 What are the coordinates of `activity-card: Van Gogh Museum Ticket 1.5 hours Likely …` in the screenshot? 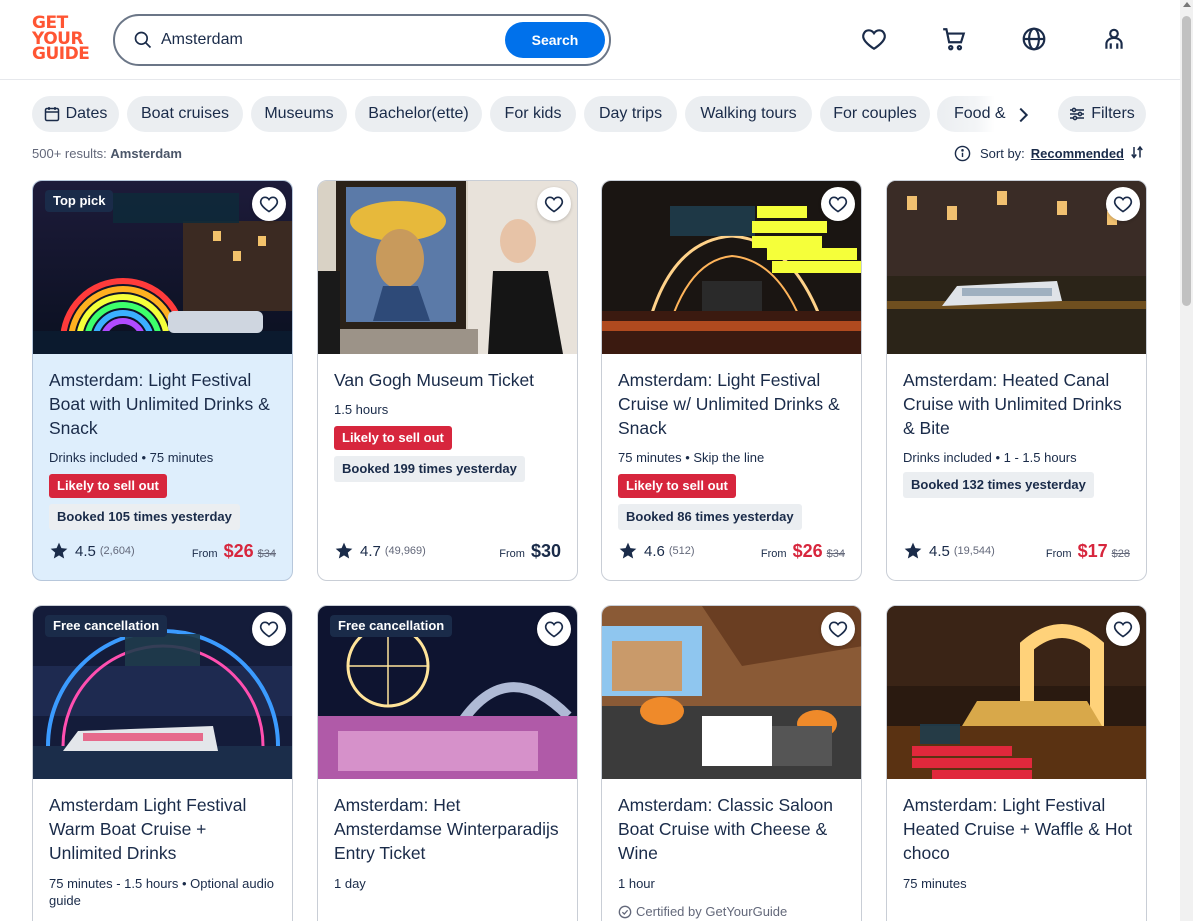 It's located at (447, 380).